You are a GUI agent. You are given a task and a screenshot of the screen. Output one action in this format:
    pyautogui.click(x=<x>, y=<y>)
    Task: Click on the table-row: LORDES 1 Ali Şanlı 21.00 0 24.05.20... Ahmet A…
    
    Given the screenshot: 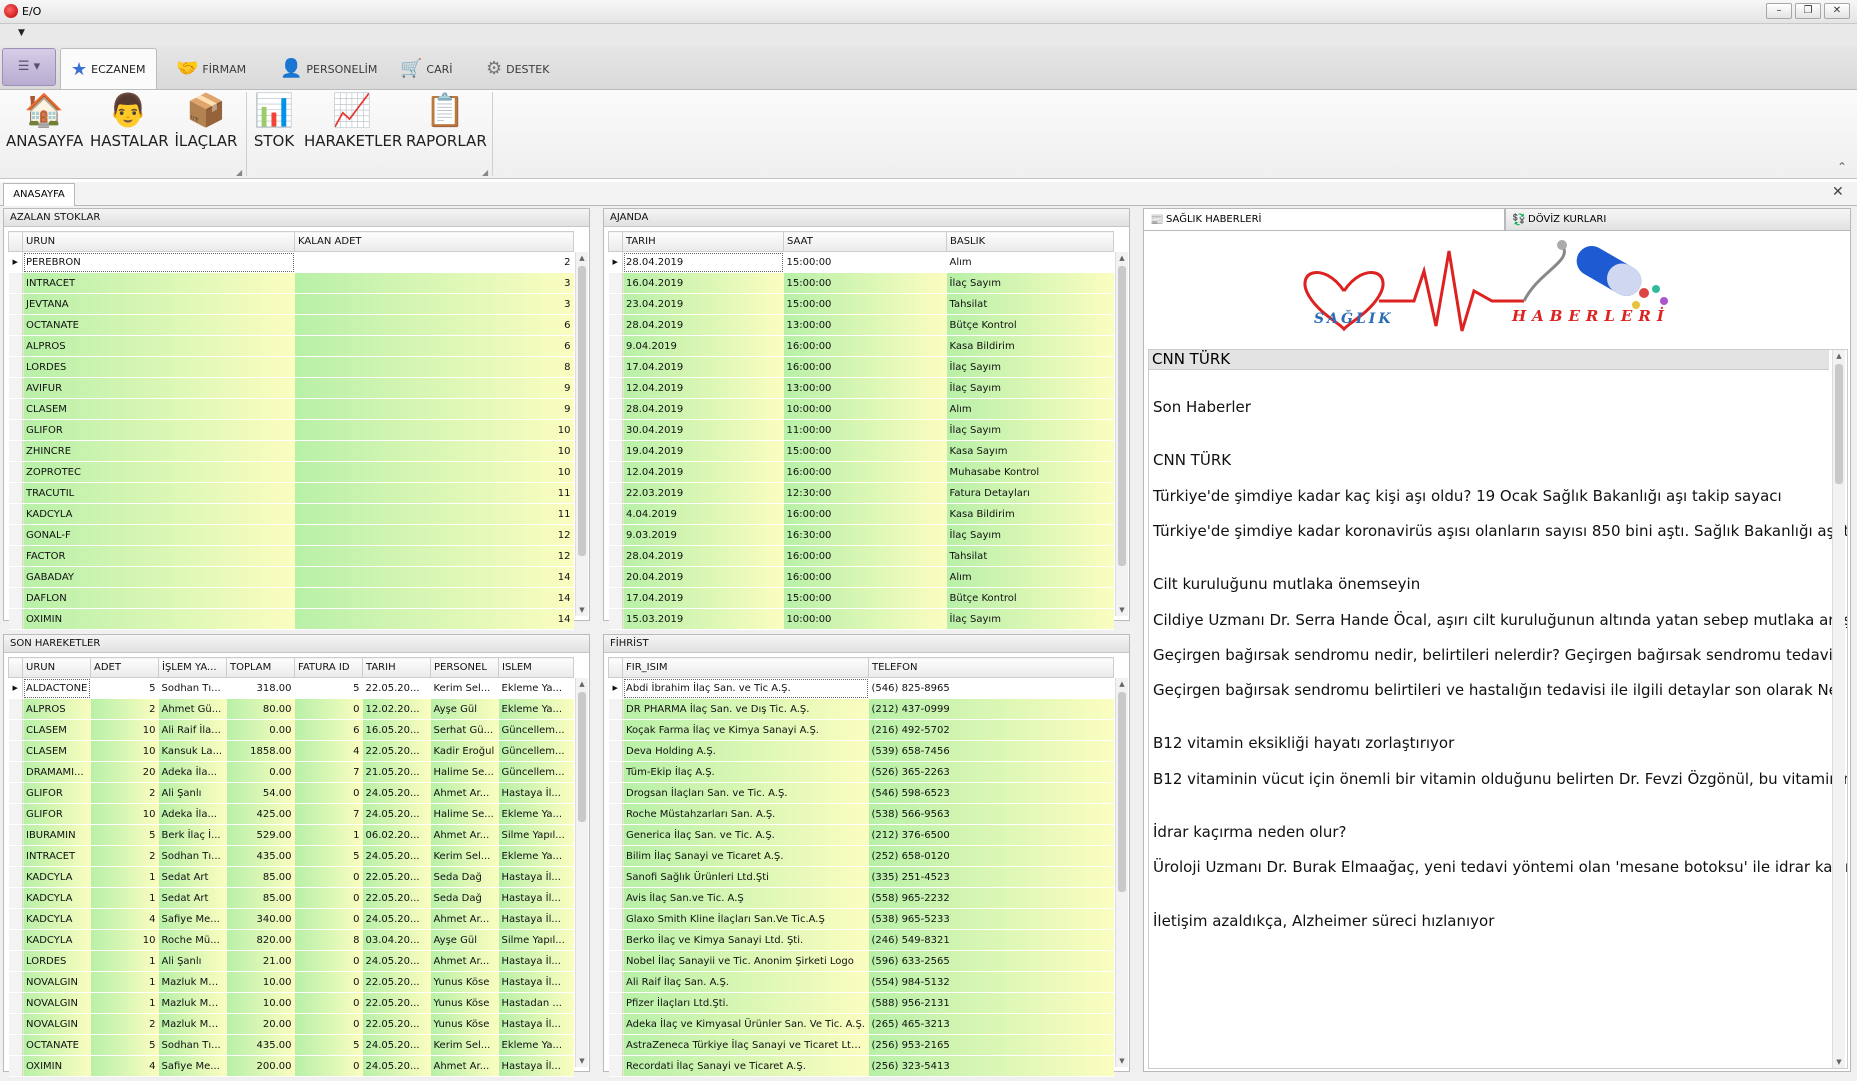 What is the action you would take?
    pyautogui.click(x=291, y=961)
    